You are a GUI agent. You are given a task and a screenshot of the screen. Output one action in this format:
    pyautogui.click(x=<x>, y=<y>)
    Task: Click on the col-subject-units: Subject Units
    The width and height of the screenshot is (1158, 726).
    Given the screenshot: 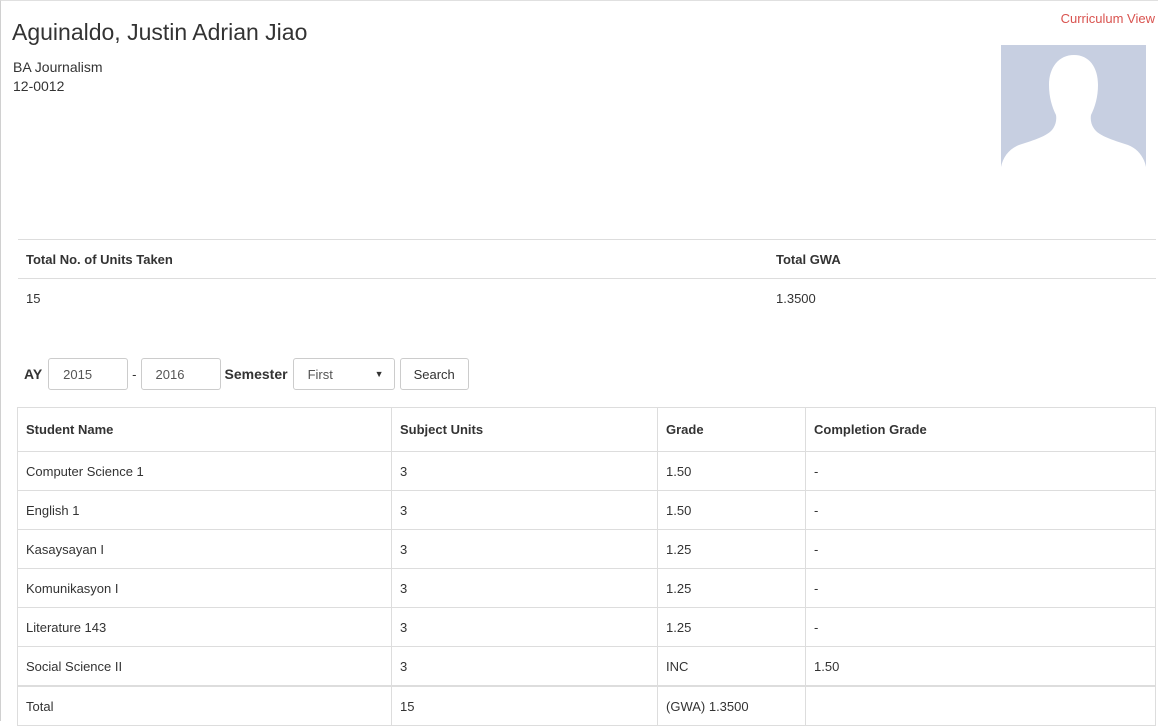 What is the action you would take?
    pyautogui.click(x=524, y=429)
    